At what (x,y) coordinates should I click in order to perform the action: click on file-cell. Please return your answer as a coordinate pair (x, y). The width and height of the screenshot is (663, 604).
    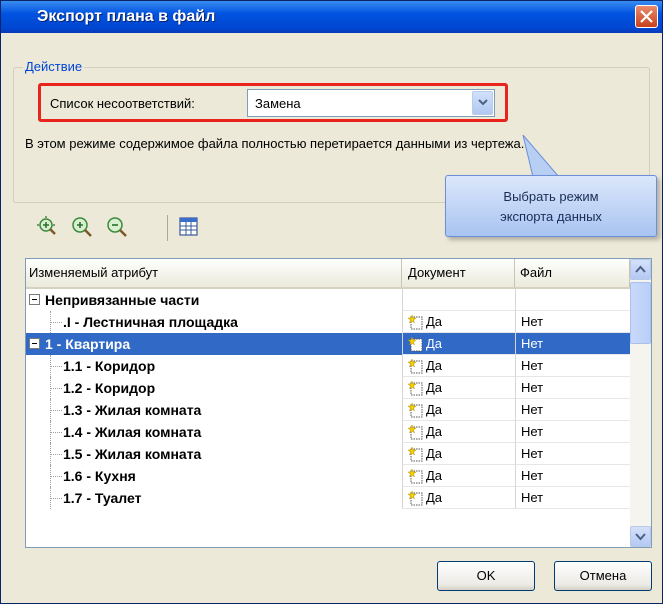
    Looking at the image, I should click on (572, 300).